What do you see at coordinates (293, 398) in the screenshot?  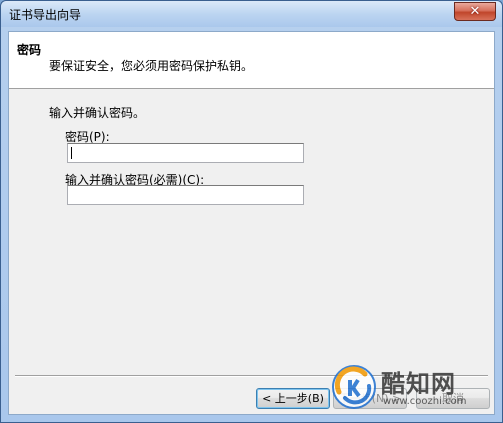 I see `back-button: < 上一步(B)` at bounding box center [293, 398].